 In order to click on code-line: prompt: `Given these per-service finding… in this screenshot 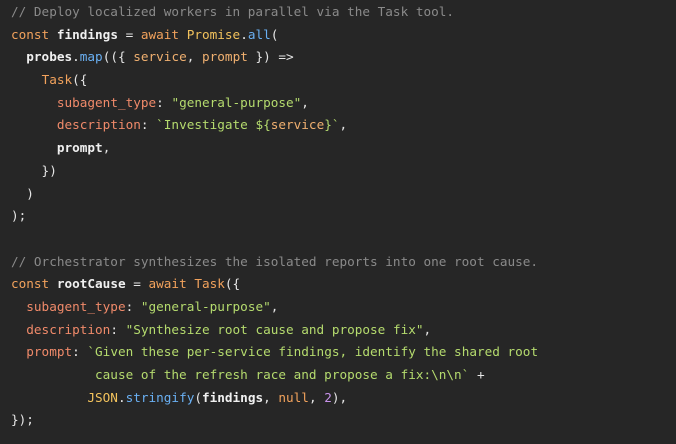, I will do `click(343, 352)`.